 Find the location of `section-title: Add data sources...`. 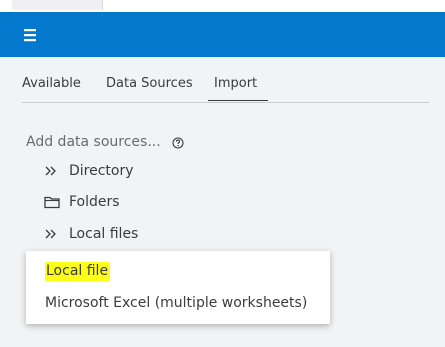

section-title: Add data sources... is located at coordinates (93, 142).